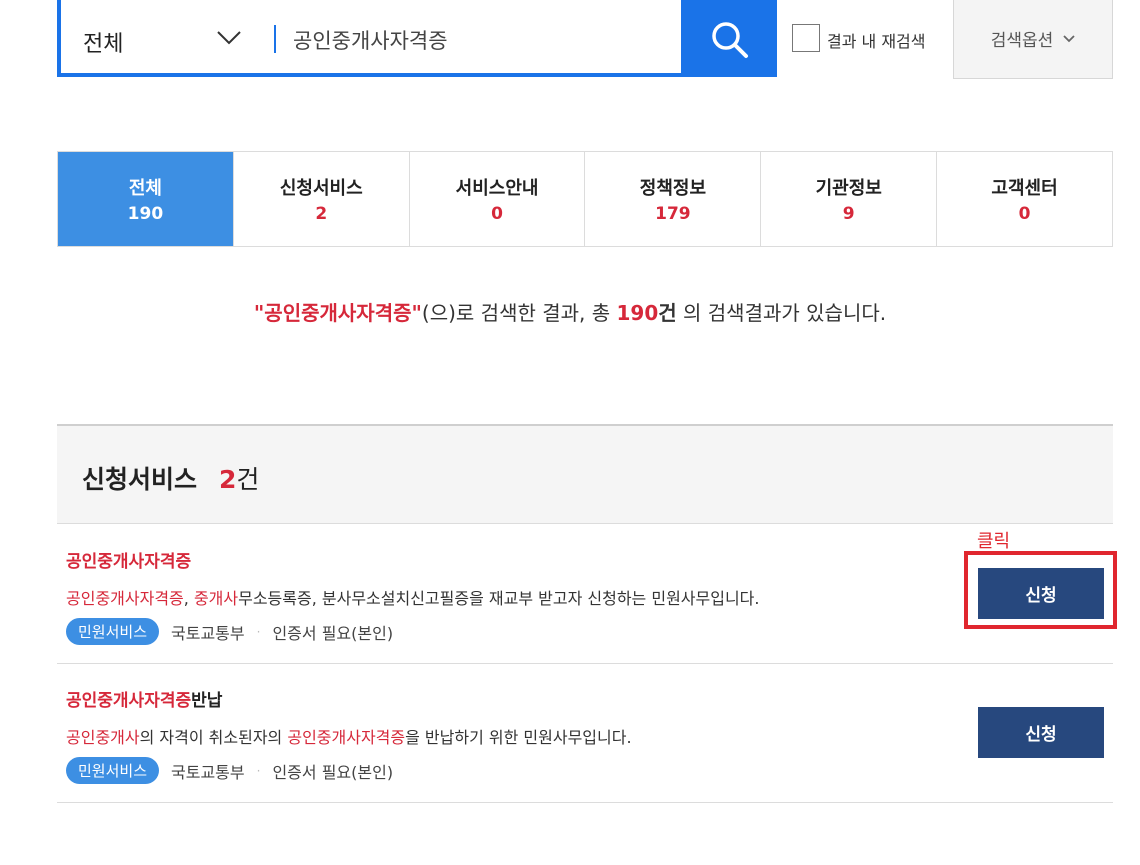 The image size is (1140, 865). What do you see at coordinates (1024, 188) in the screenshot?
I see `tab-label: 고객센터` at bounding box center [1024, 188].